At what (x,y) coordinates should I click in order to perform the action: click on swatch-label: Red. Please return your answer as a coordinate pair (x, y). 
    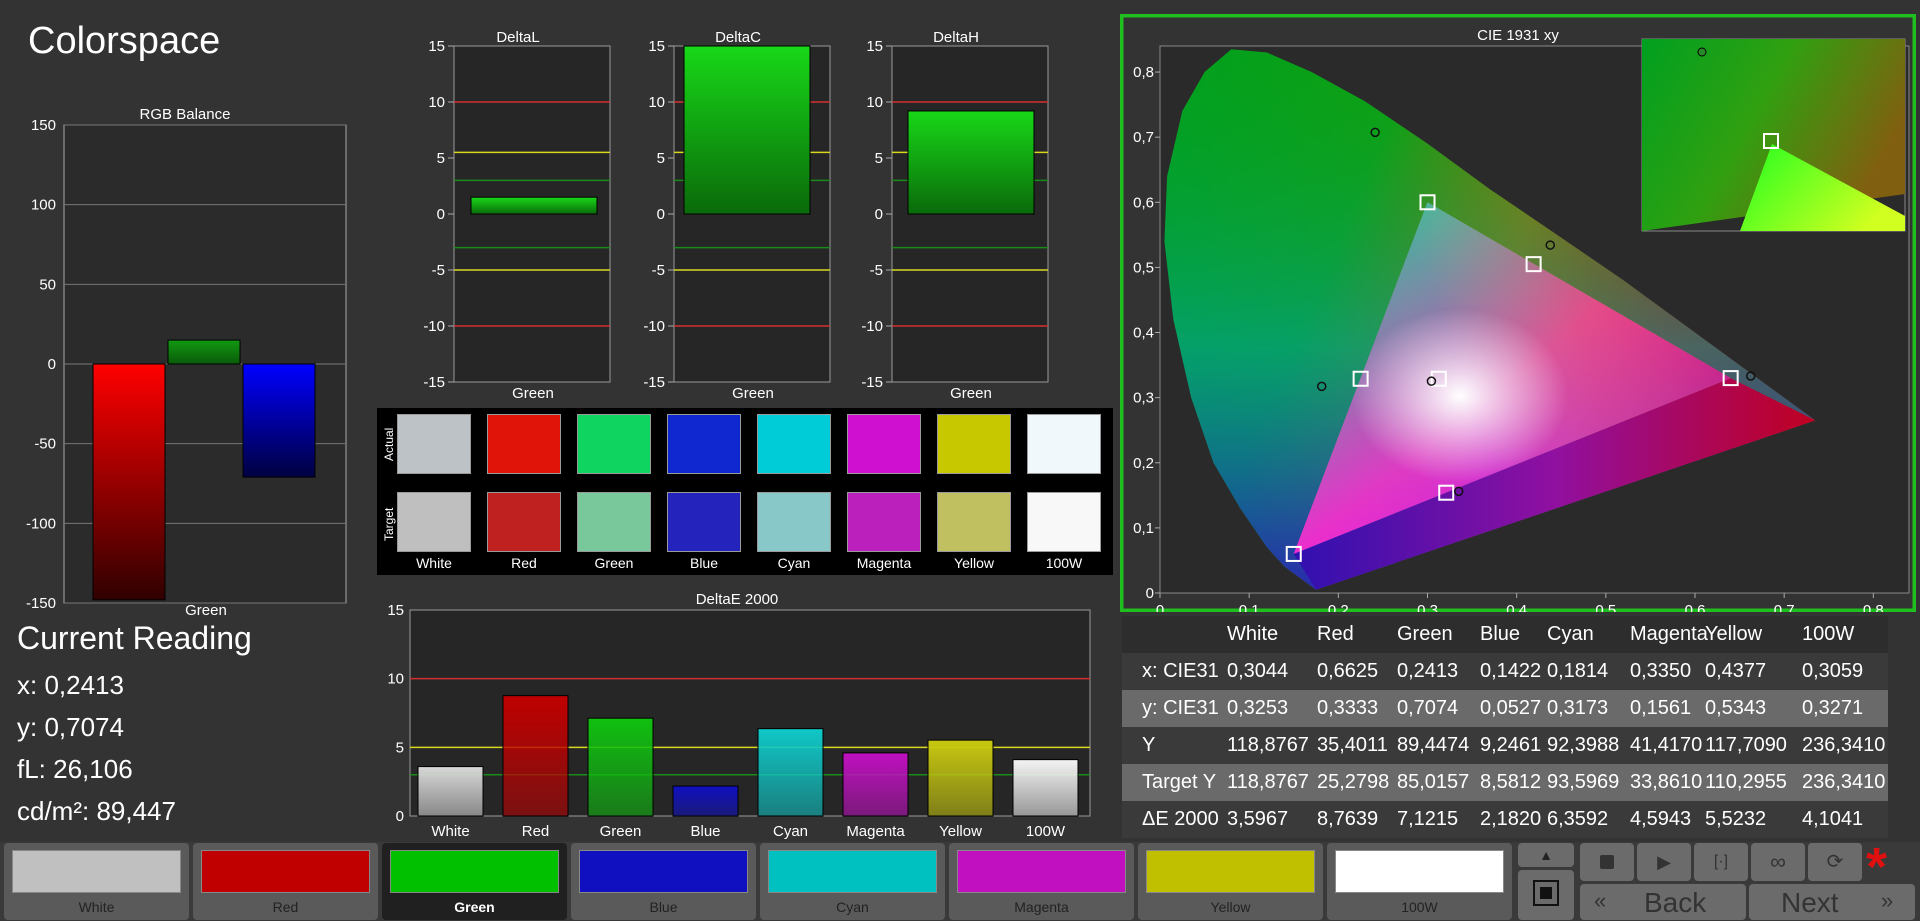
    Looking at the image, I should click on (524, 563).